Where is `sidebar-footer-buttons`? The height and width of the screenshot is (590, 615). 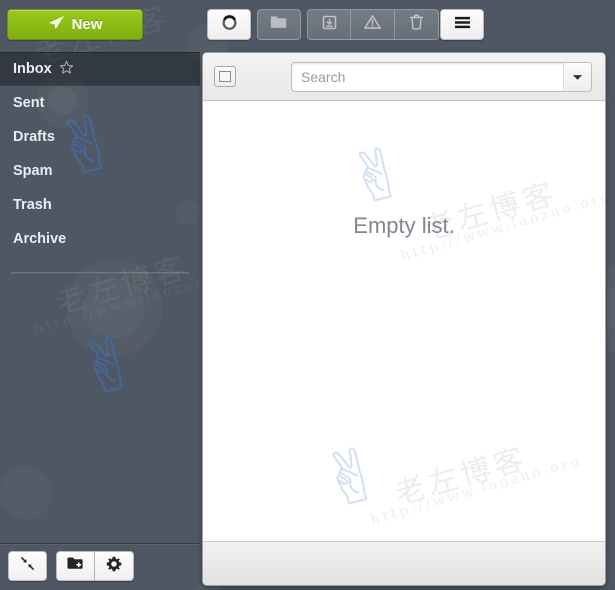 sidebar-footer-buttons is located at coordinates (71, 566).